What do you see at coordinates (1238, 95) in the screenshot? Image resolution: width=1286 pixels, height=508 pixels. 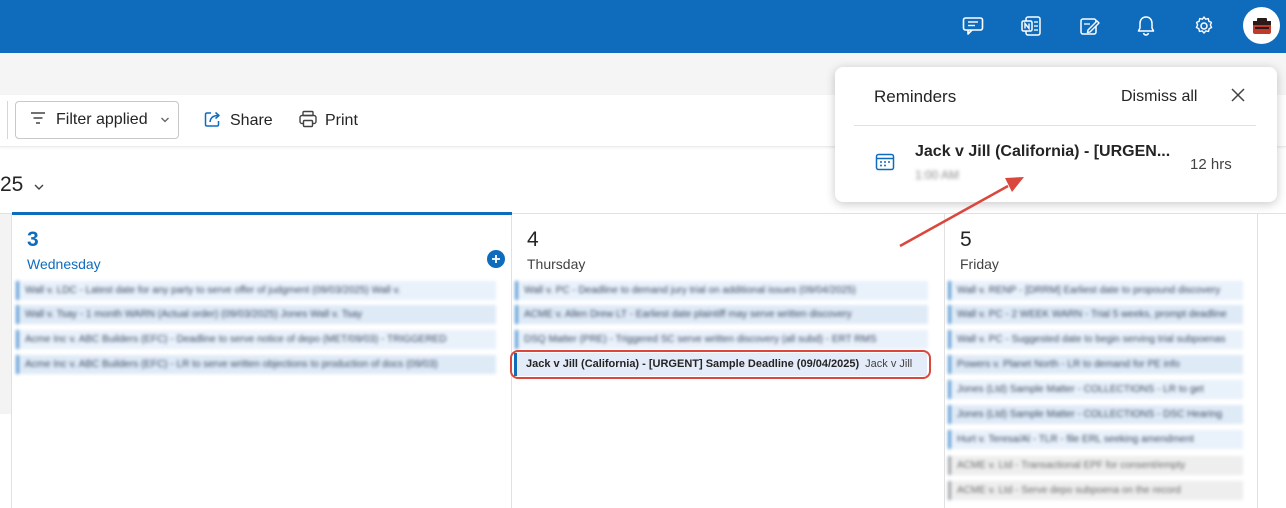 I see `close-icon` at bounding box center [1238, 95].